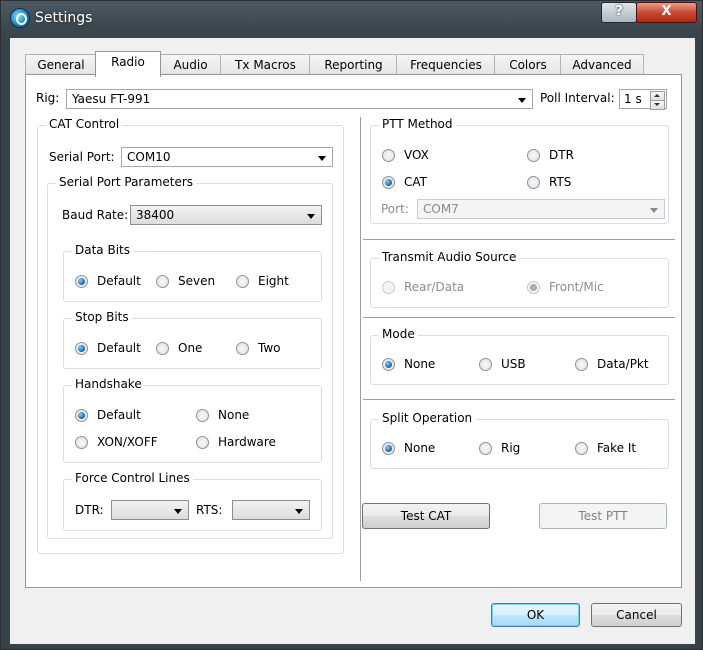  Describe the element at coordinates (192, 501) in the screenshot. I see `force-control-group: Force Control Lines DTR: RTS:` at that location.